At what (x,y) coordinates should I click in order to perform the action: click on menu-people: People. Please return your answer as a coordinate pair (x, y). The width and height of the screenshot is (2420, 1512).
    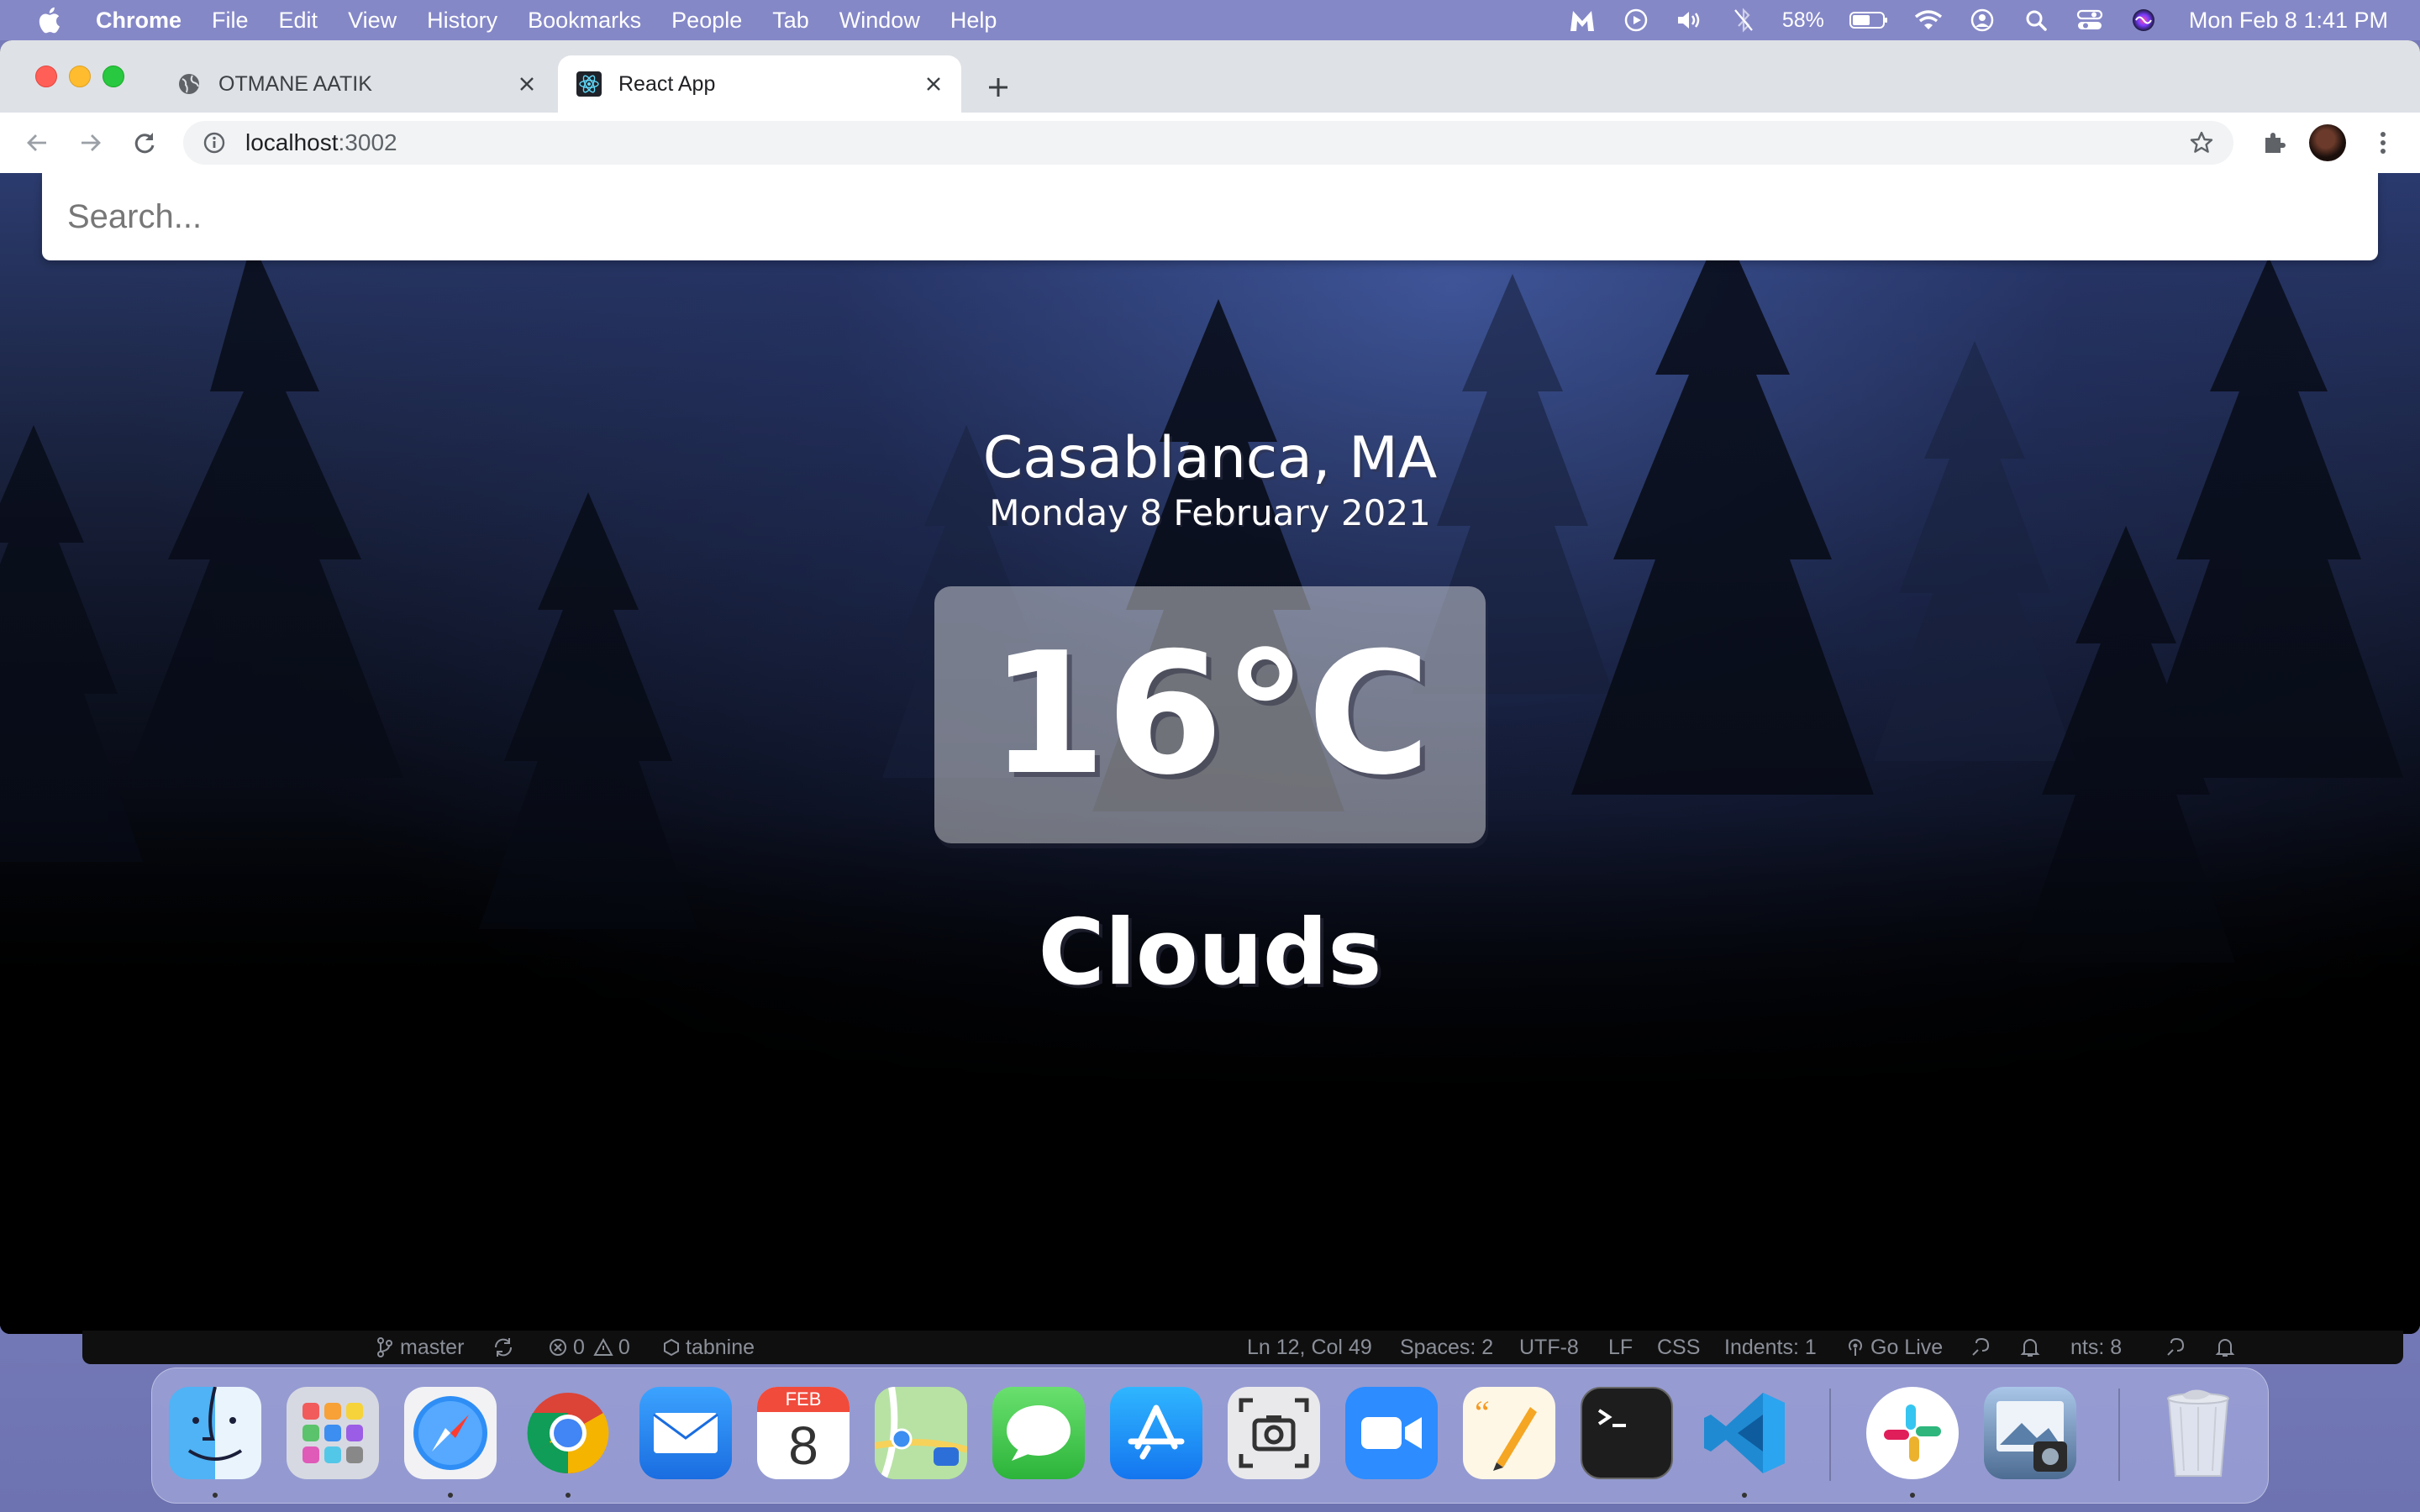
    Looking at the image, I should click on (706, 21).